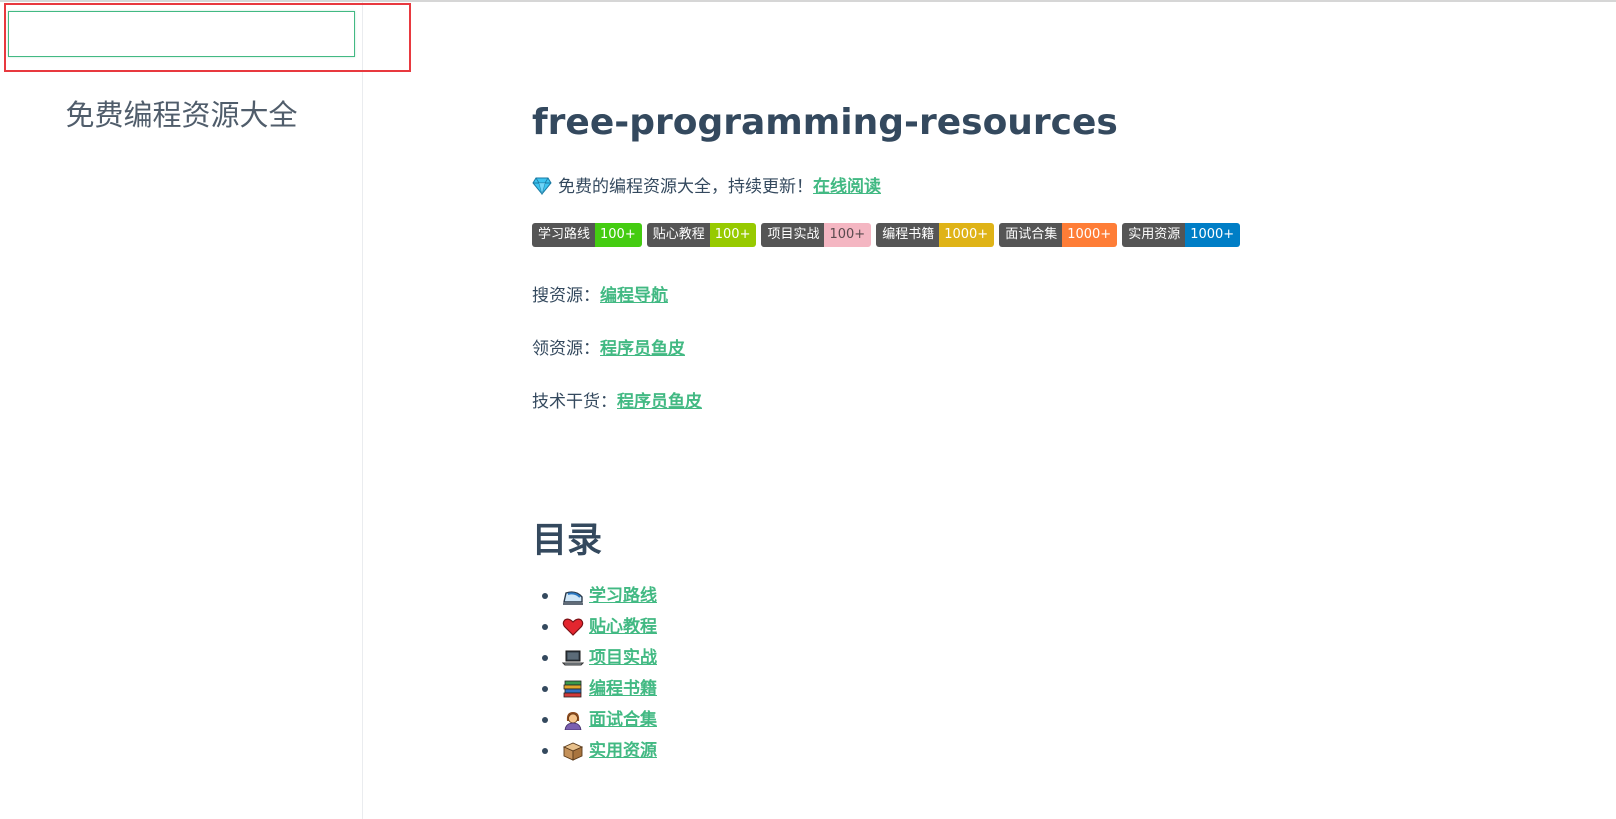 The height and width of the screenshot is (819, 1616). What do you see at coordinates (623, 751) in the screenshot?
I see `toc-link-resources: 实用资源` at bounding box center [623, 751].